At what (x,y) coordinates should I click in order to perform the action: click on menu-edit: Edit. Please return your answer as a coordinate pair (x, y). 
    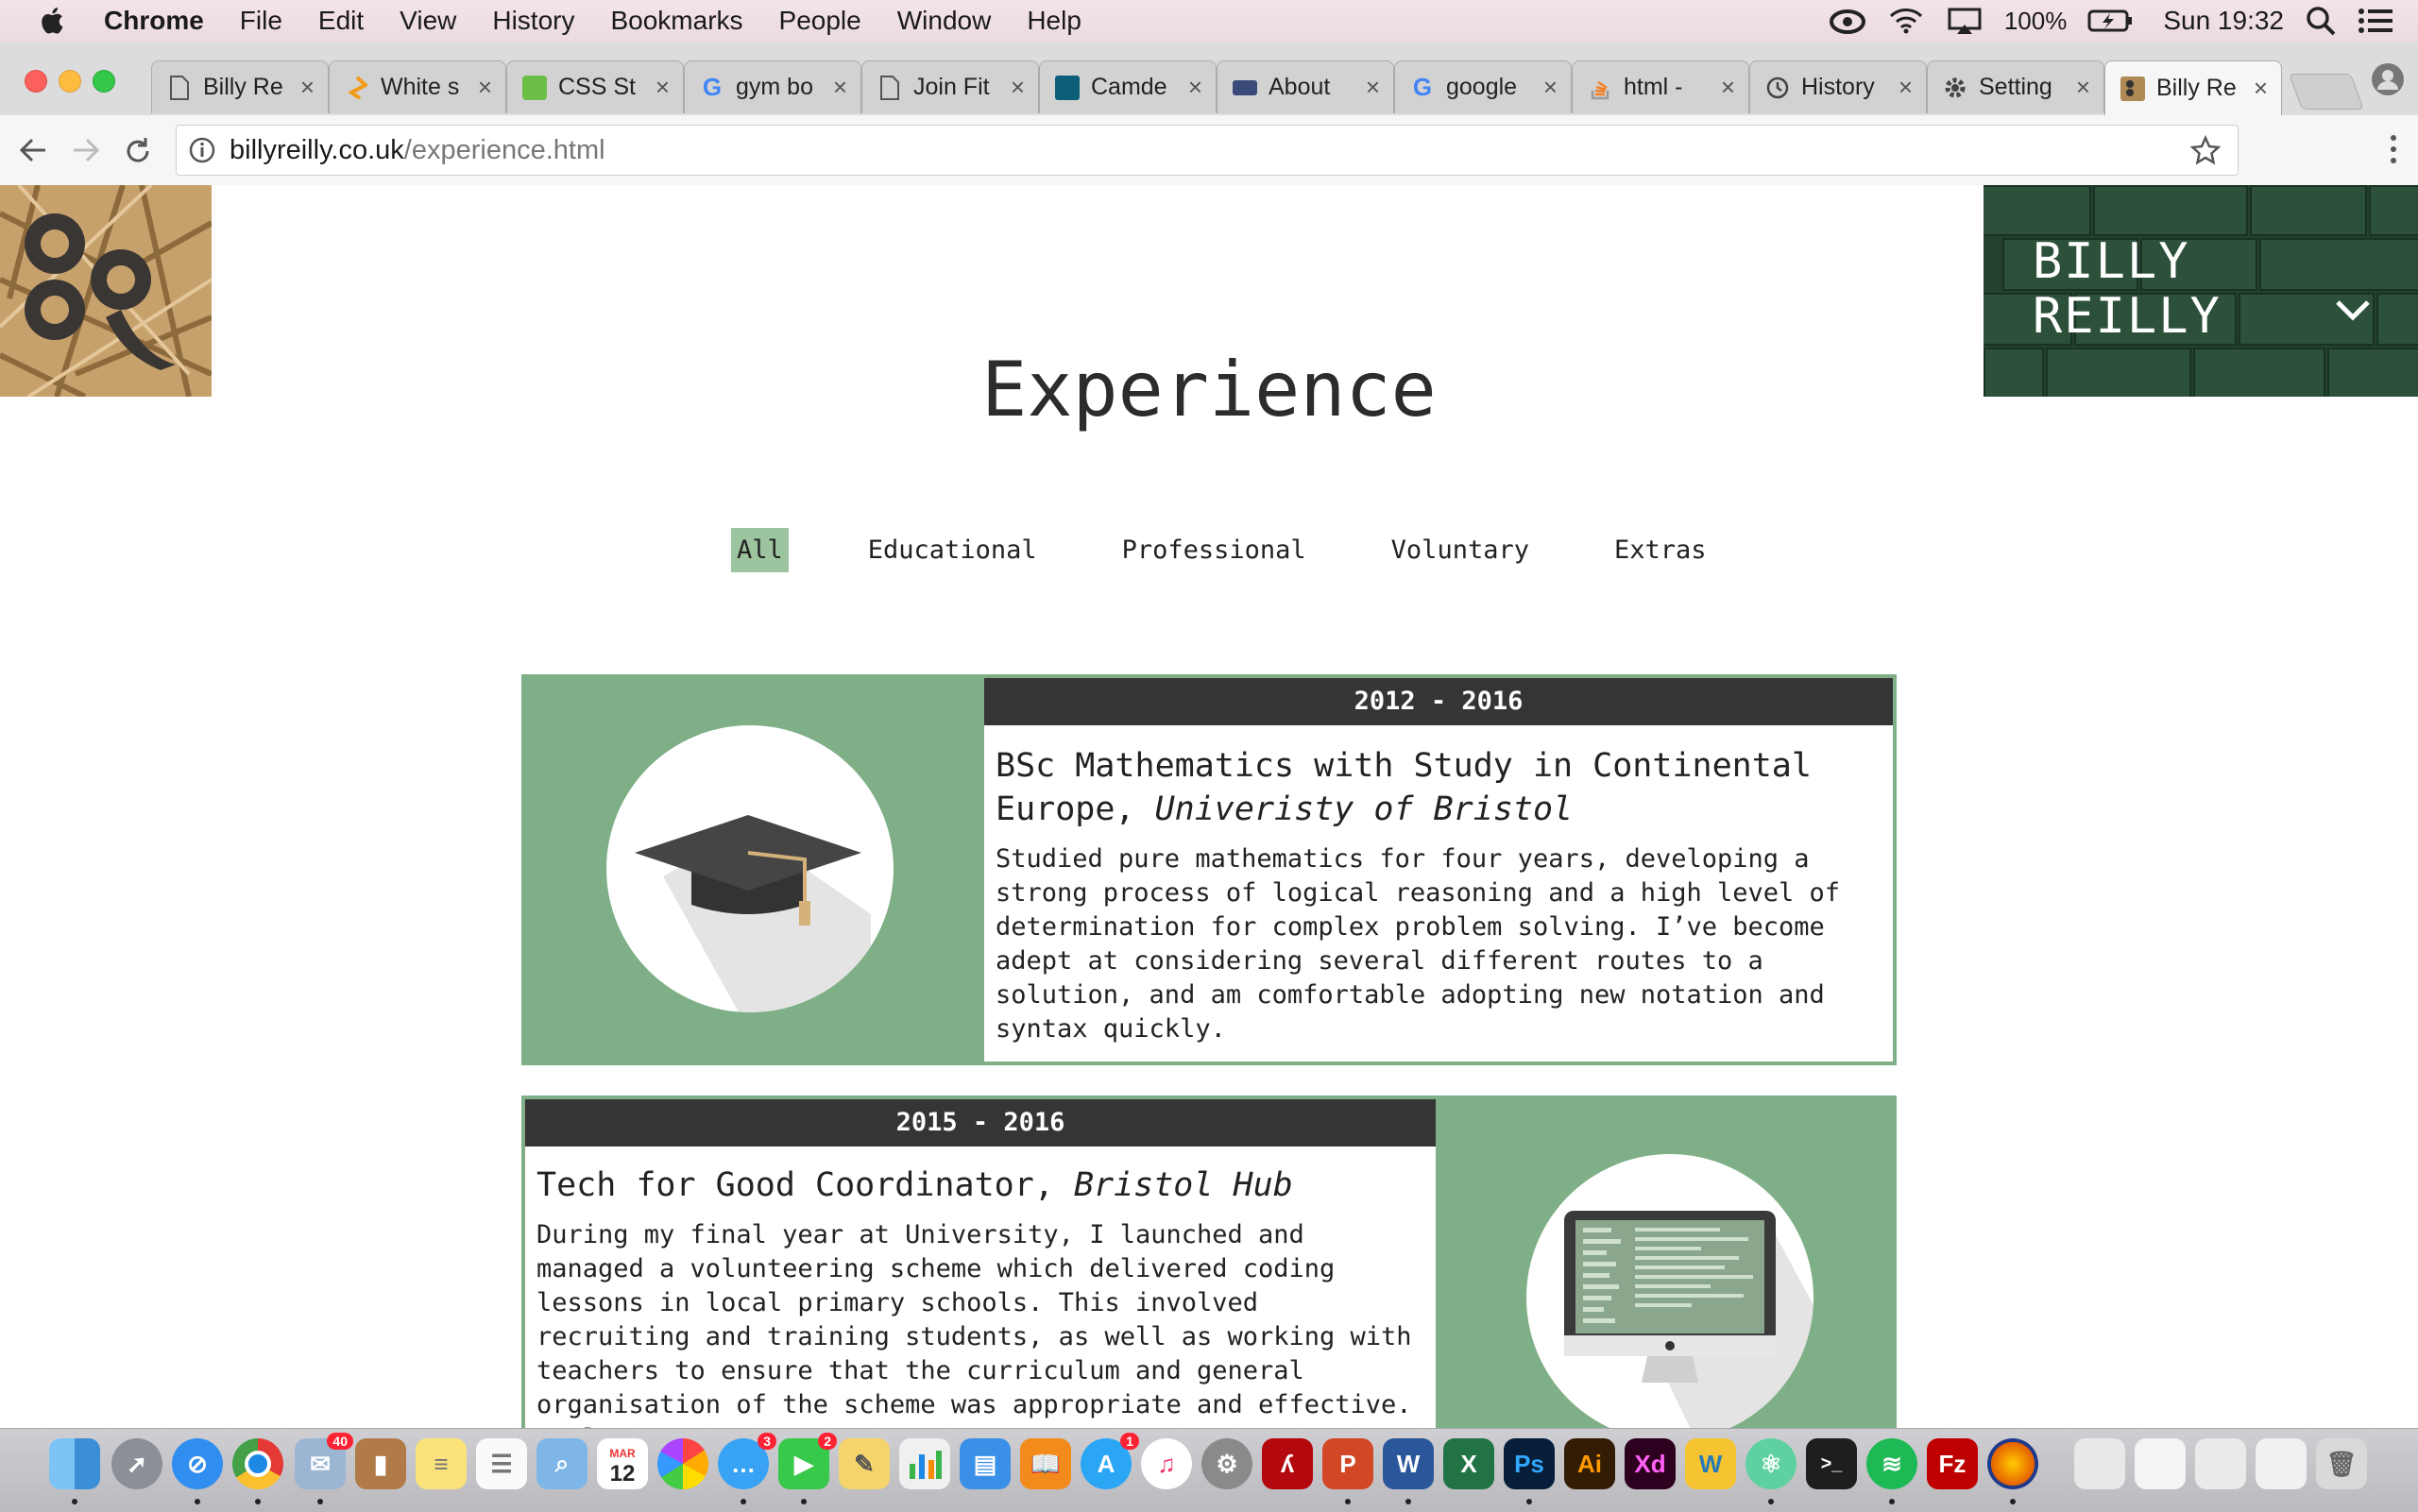
    Looking at the image, I should click on (341, 21).